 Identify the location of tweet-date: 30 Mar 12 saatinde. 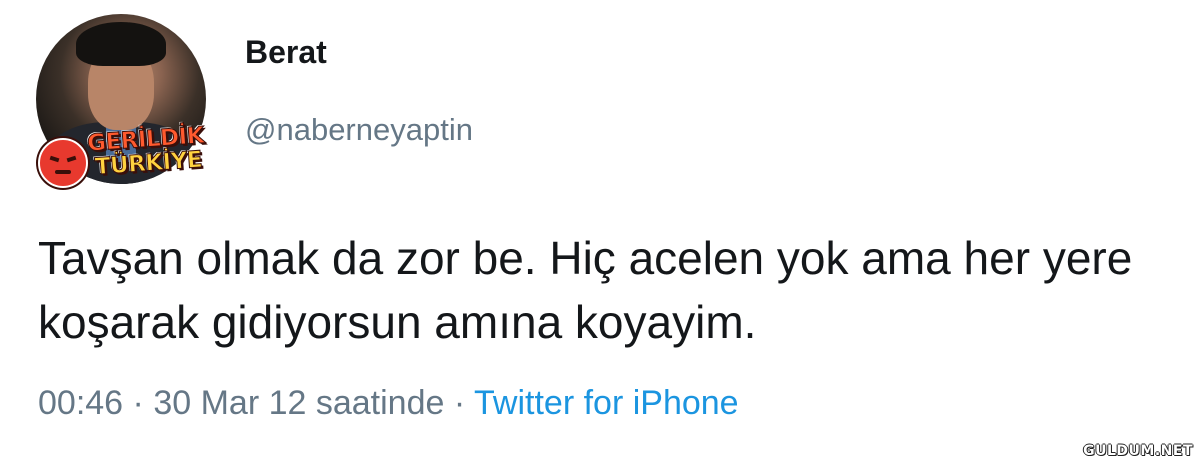
(298, 403).